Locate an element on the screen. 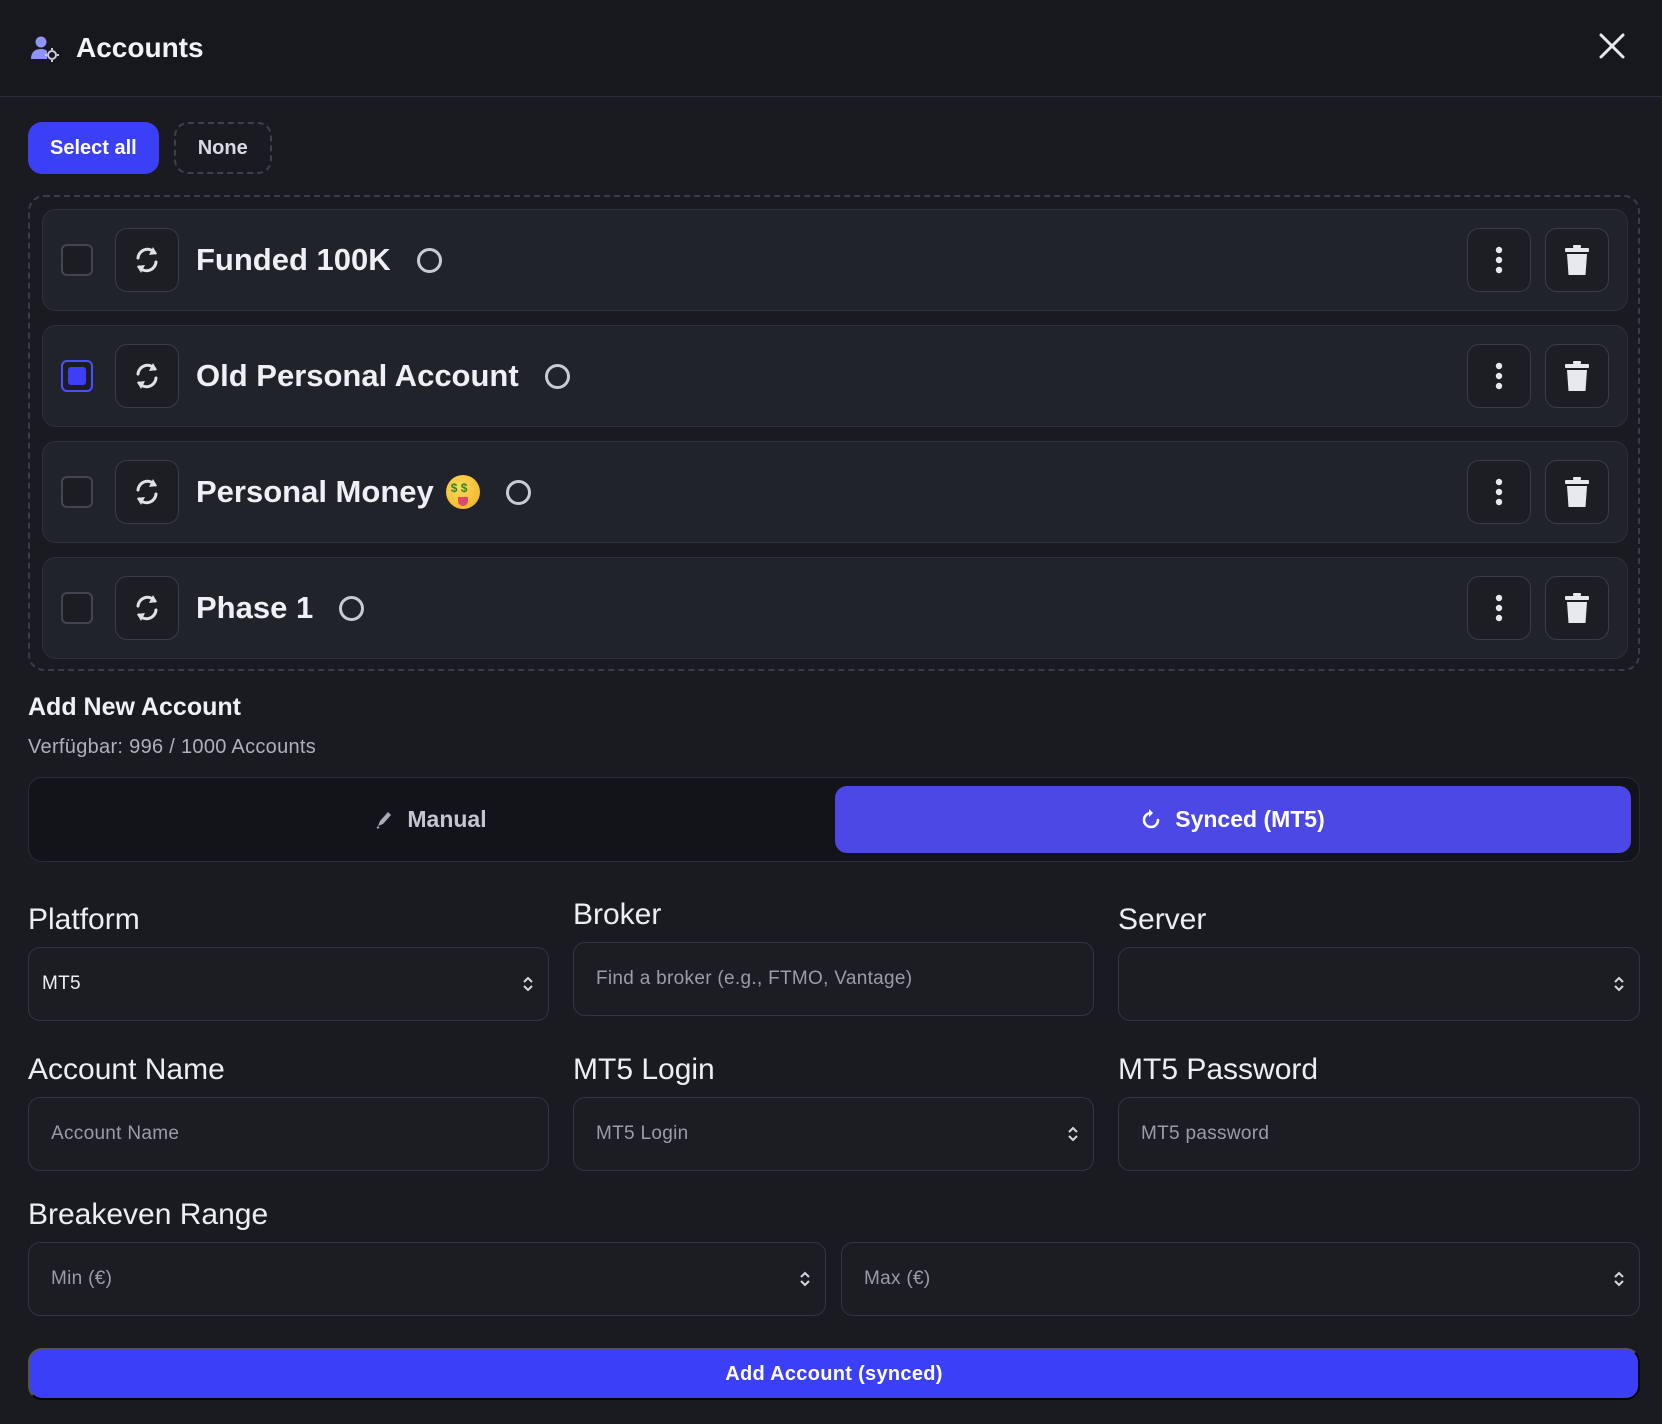  account-name-text: Funded 100K is located at coordinates (293, 259).